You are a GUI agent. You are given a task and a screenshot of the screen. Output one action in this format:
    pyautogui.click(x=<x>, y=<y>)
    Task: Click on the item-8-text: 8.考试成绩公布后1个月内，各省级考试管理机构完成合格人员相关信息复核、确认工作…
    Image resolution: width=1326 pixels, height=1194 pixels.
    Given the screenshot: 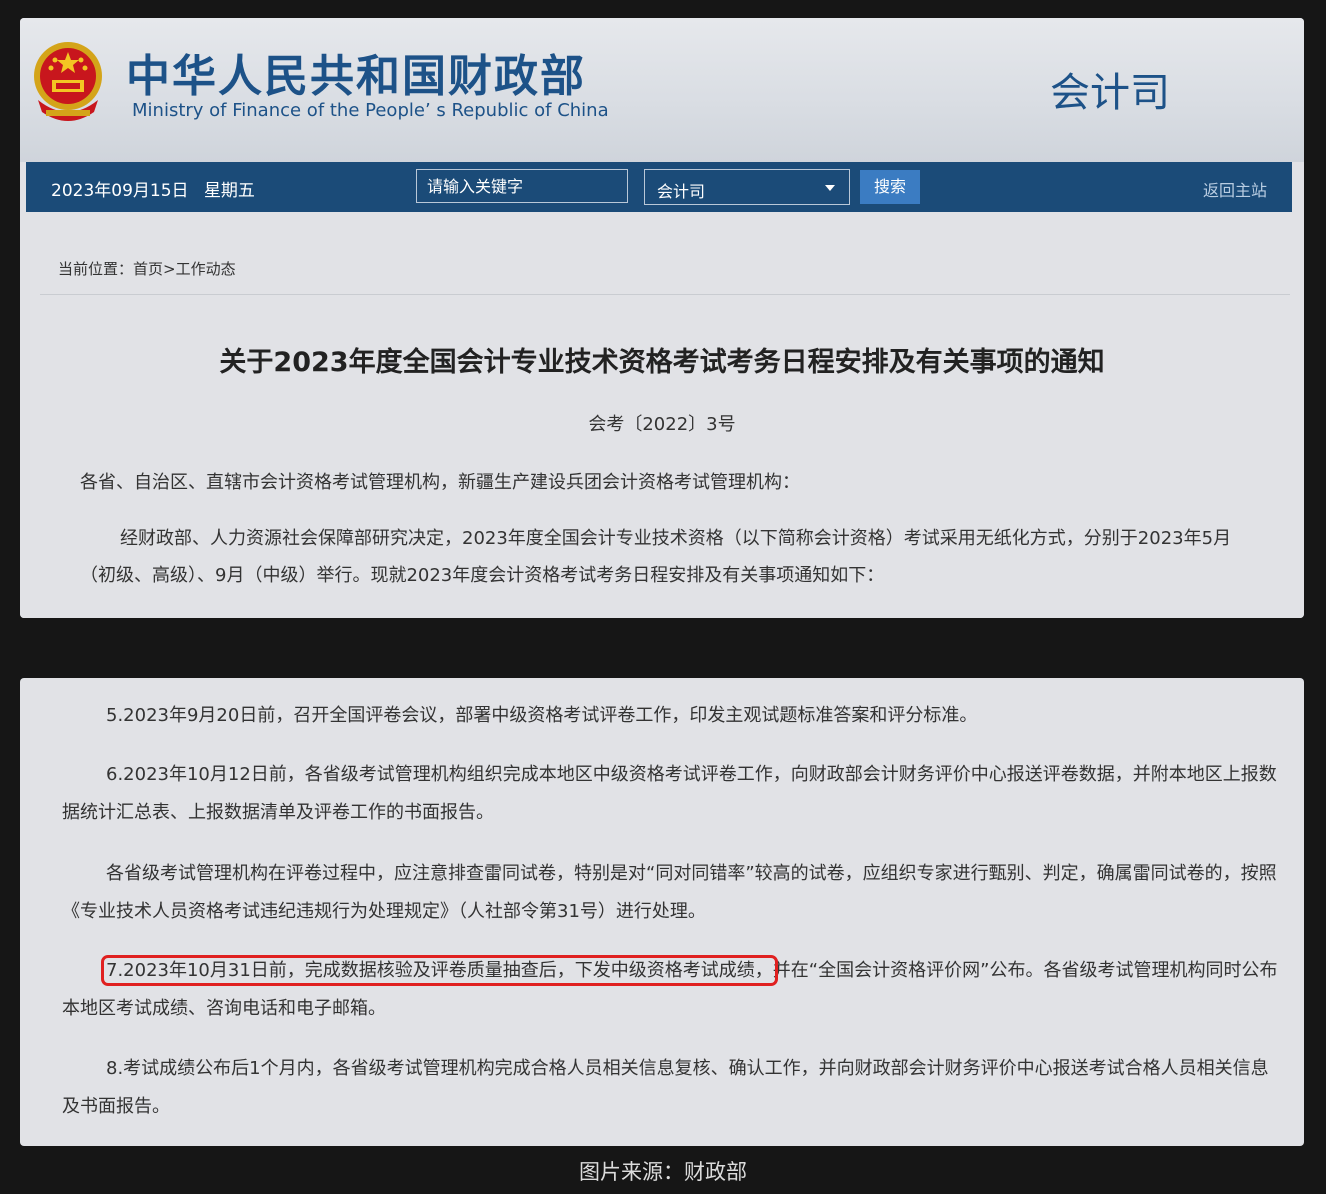 What is the action you would take?
    pyautogui.click(x=665, y=1087)
    